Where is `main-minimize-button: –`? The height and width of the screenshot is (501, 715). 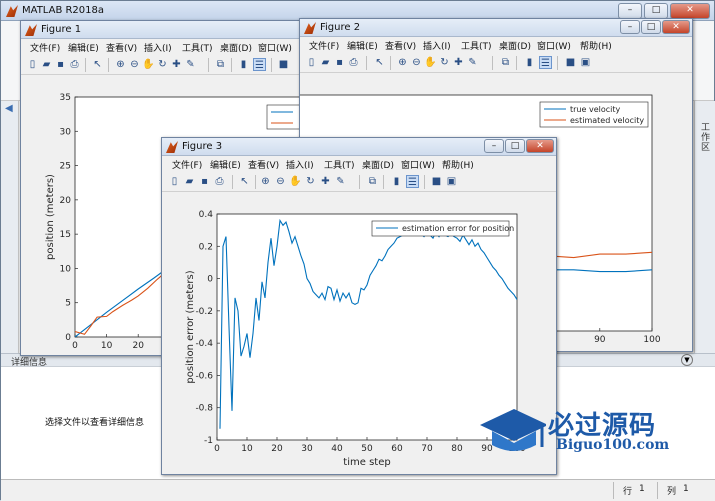
main-minimize-button: – is located at coordinates (630, 11).